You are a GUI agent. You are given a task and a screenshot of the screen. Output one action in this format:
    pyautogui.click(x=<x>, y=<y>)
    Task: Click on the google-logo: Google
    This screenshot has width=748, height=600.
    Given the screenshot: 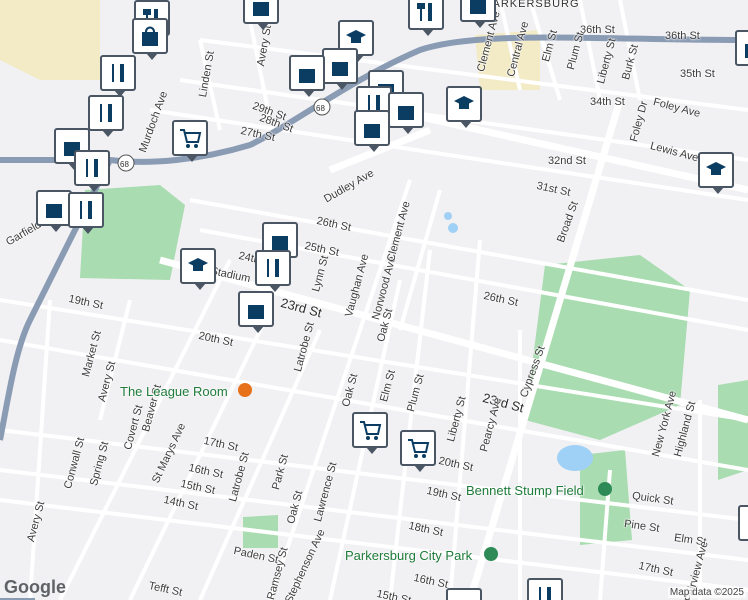 What is the action you would take?
    pyautogui.click(x=35, y=587)
    